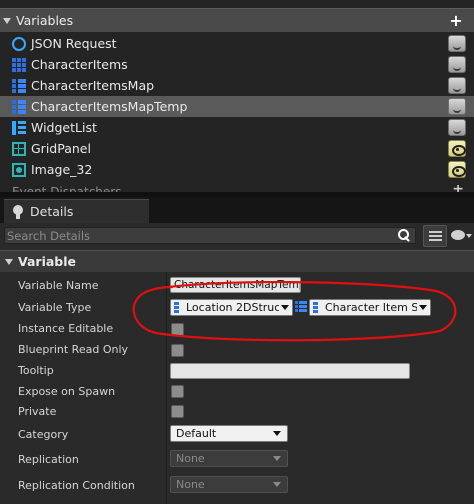  What do you see at coordinates (237, 106) in the screenshot?
I see `variable-row-characteritemsmaptemp: CharacterItemsMapTemp` at bounding box center [237, 106].